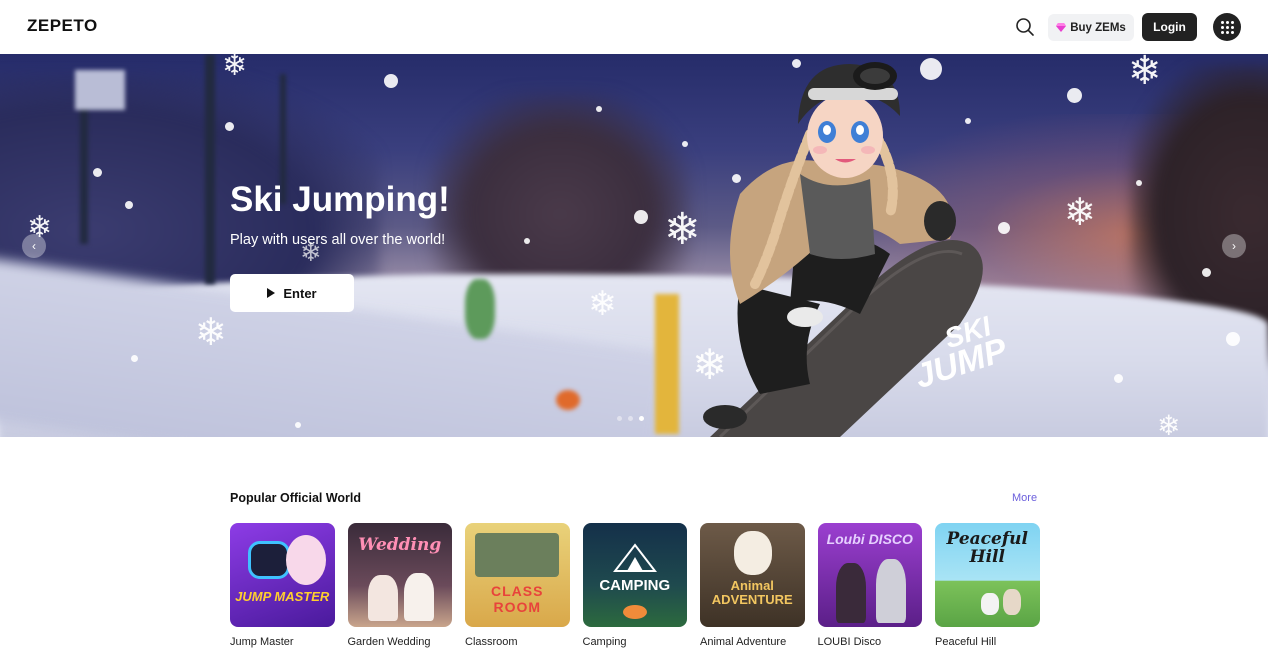 The width and height of the screenshot is (1268, 654). Describe the element at coordinates (480, 309) in the screenshot. I see `tree-green` at that location.